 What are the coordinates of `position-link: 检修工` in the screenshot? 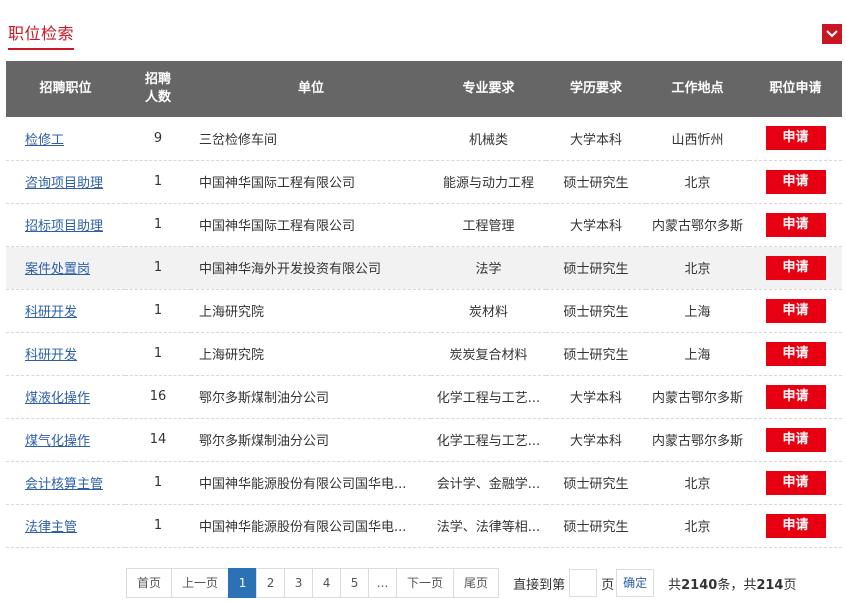 It's located at (44, 140).